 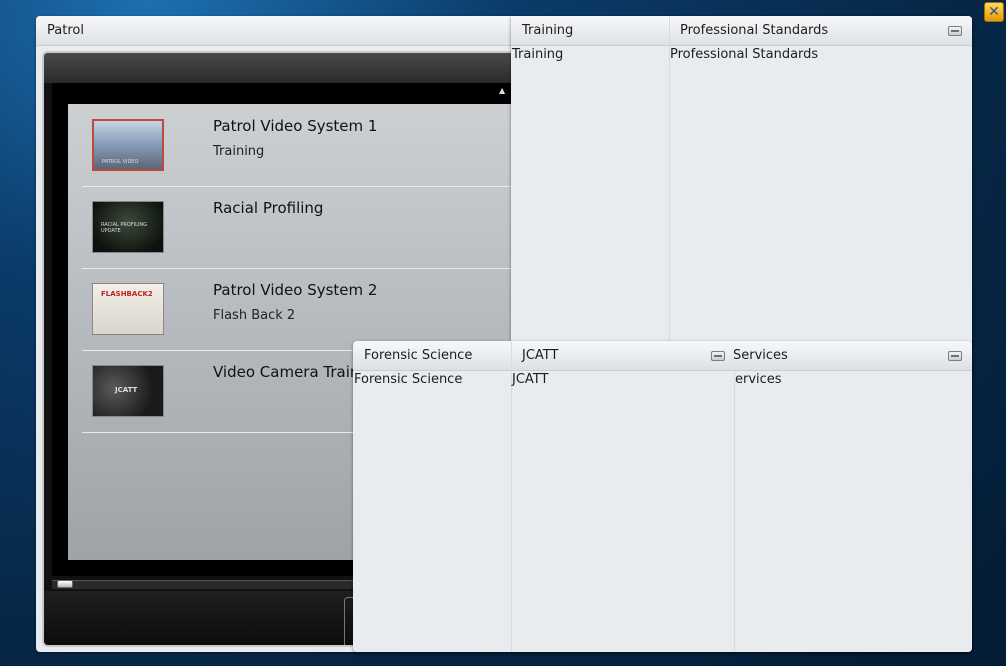 What do you see at coordinates (254, 315) in the screenshot?
I see `video-subtitle: Flash Back 2` at bounding box center [254, 315].